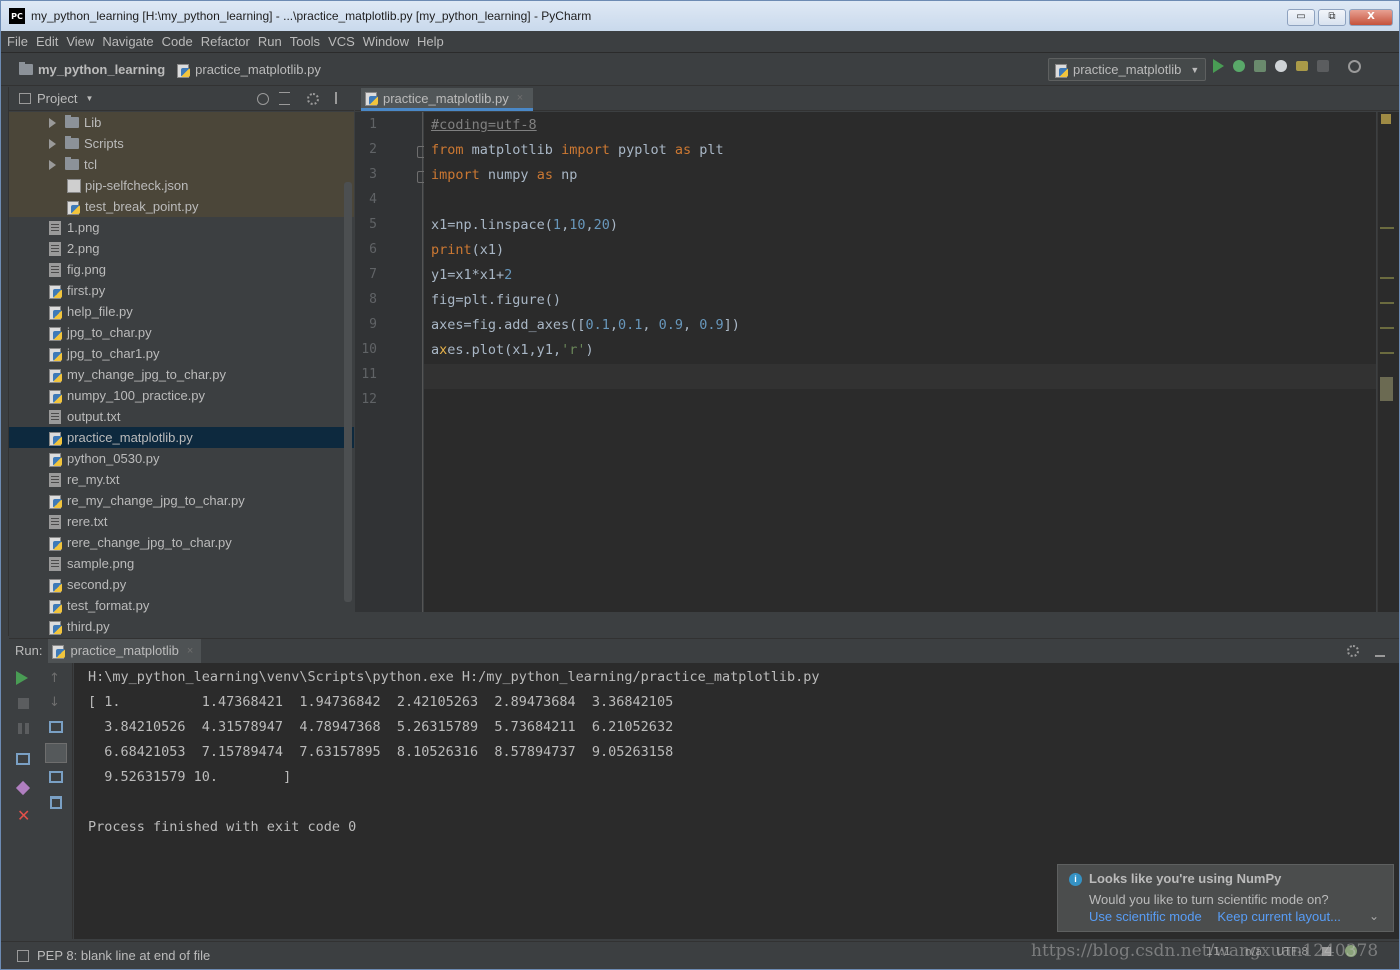  What do you see at coordinates (181, 227) in the screenshot?
I see `project-tree-item: 1.png` at bounding box center [181, 227].